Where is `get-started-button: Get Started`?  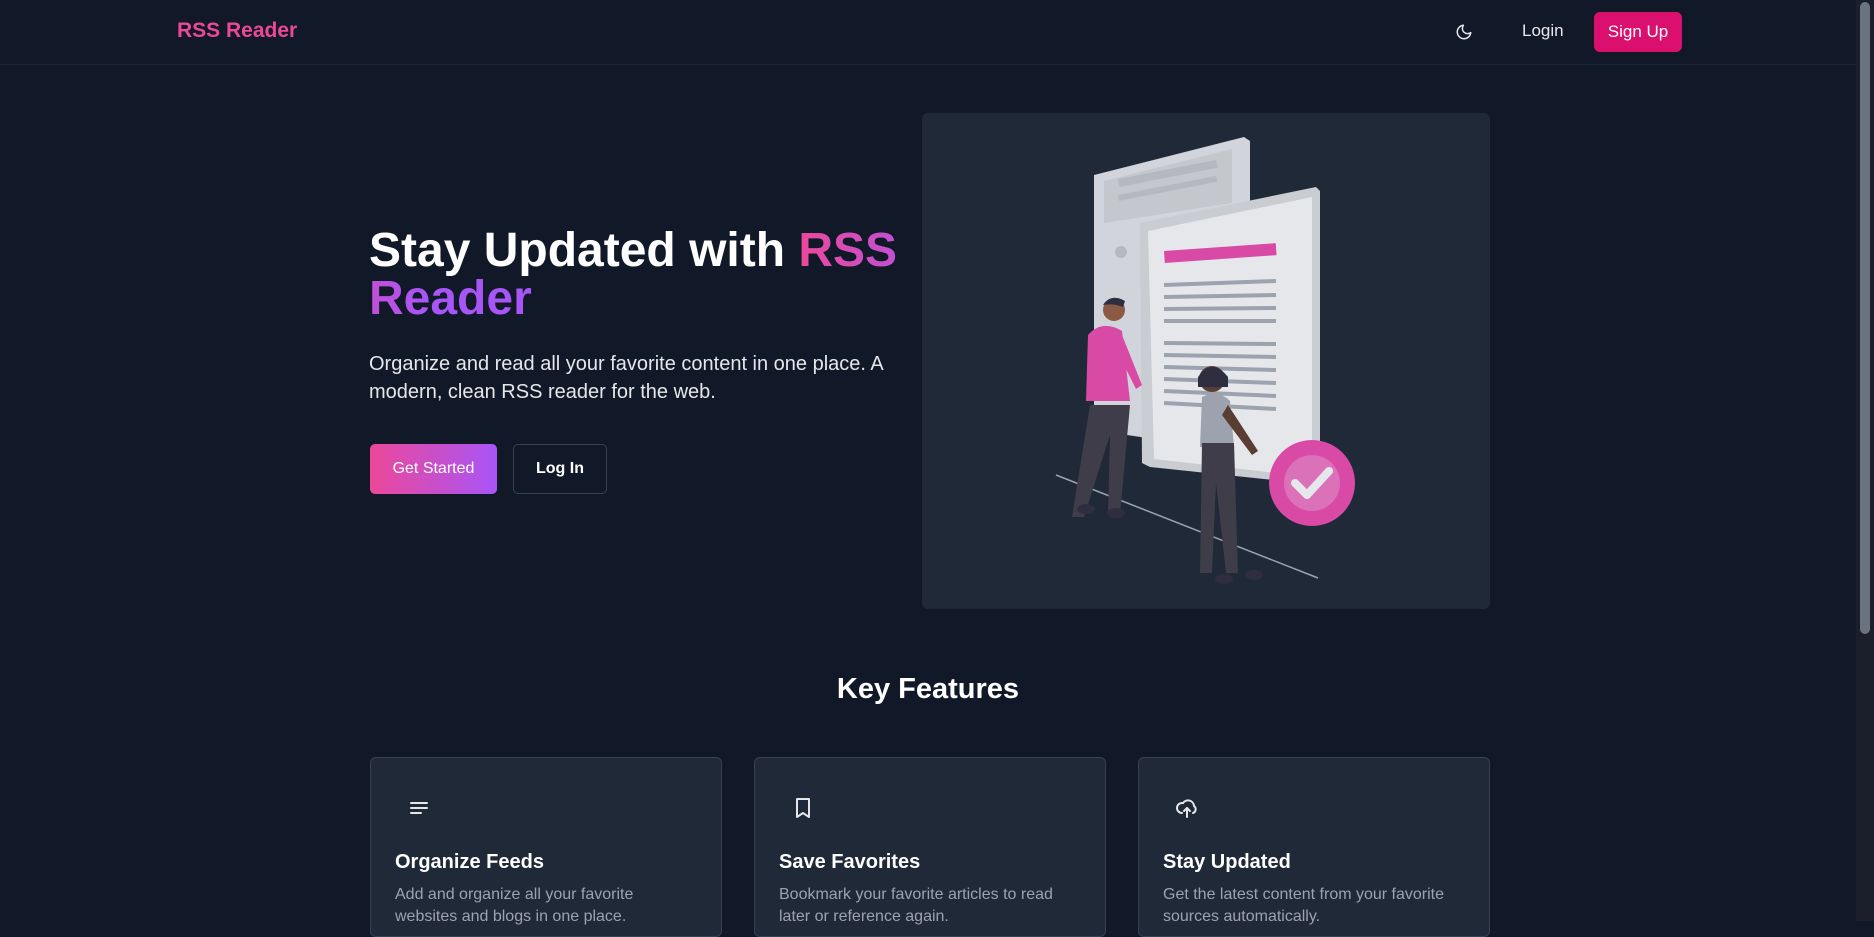 get-started-button: Get Started is located at coordinates (433, 469).